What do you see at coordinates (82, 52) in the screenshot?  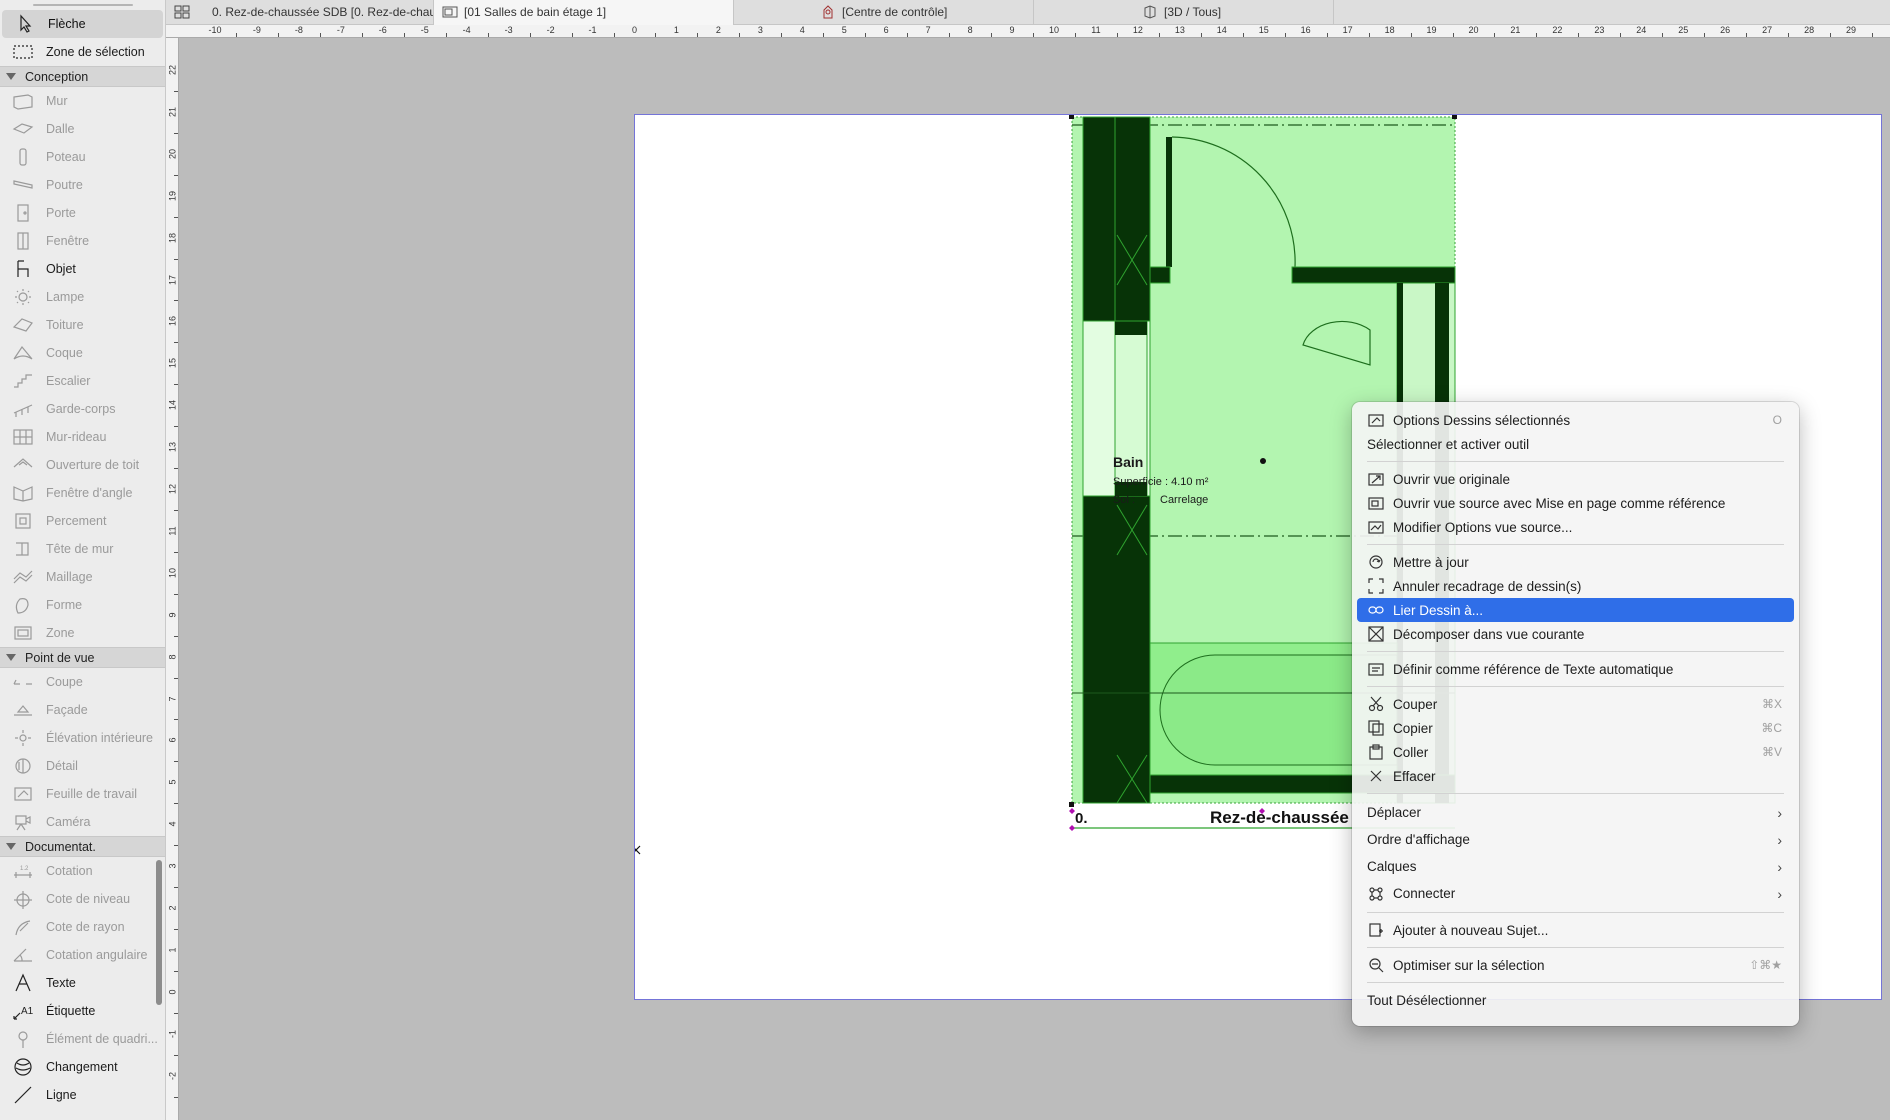 I see `tool-marquee: Zone de sélection` at bounding box center [82, 52].